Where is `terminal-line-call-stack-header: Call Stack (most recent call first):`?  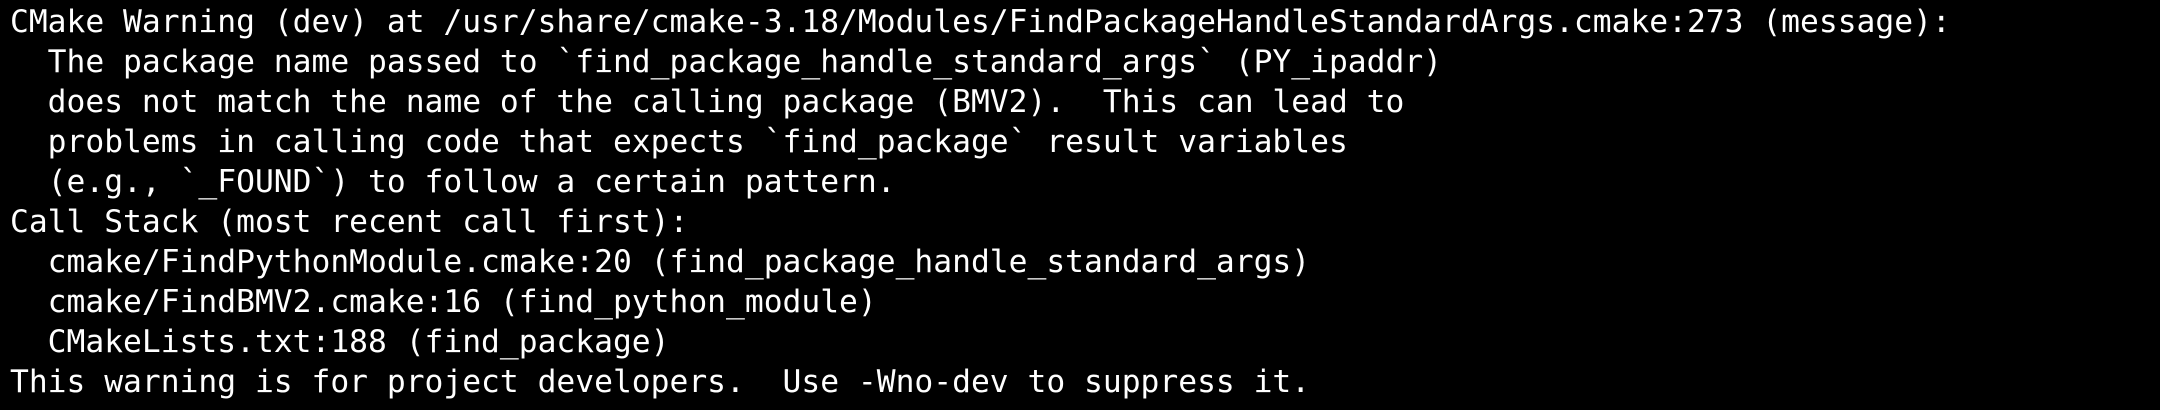 terminal-line-call-stack-header: Call Stack (most recent call first): is located at coordinates (349, 222).